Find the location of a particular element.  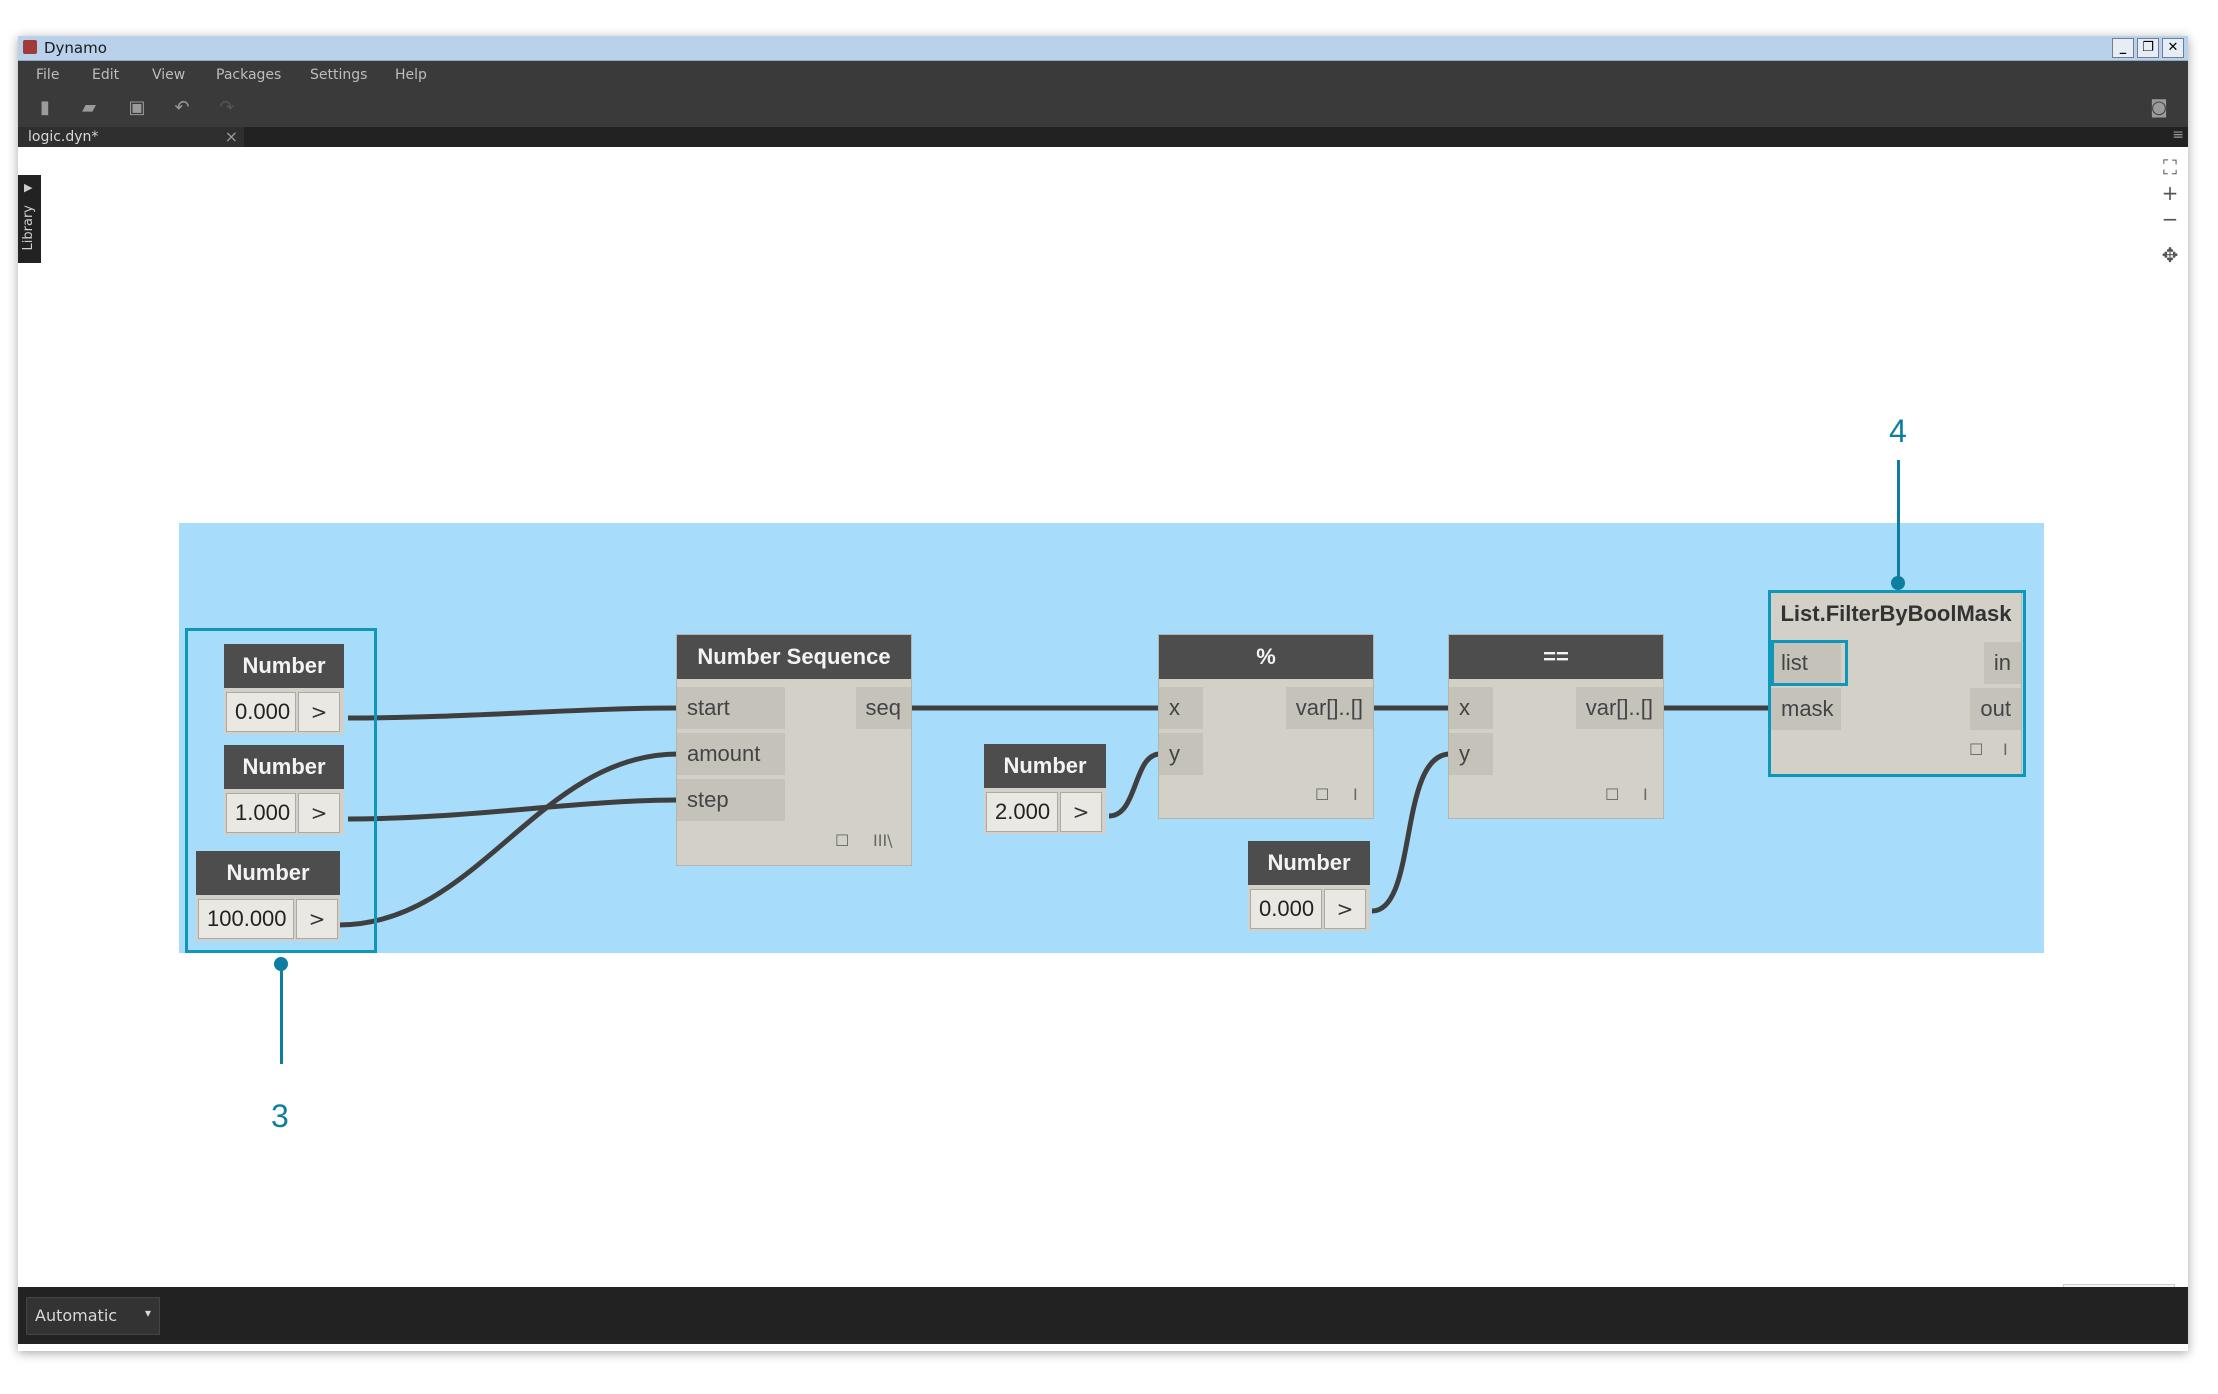

menu-packages: Packages is located at coordinates (248, 75).